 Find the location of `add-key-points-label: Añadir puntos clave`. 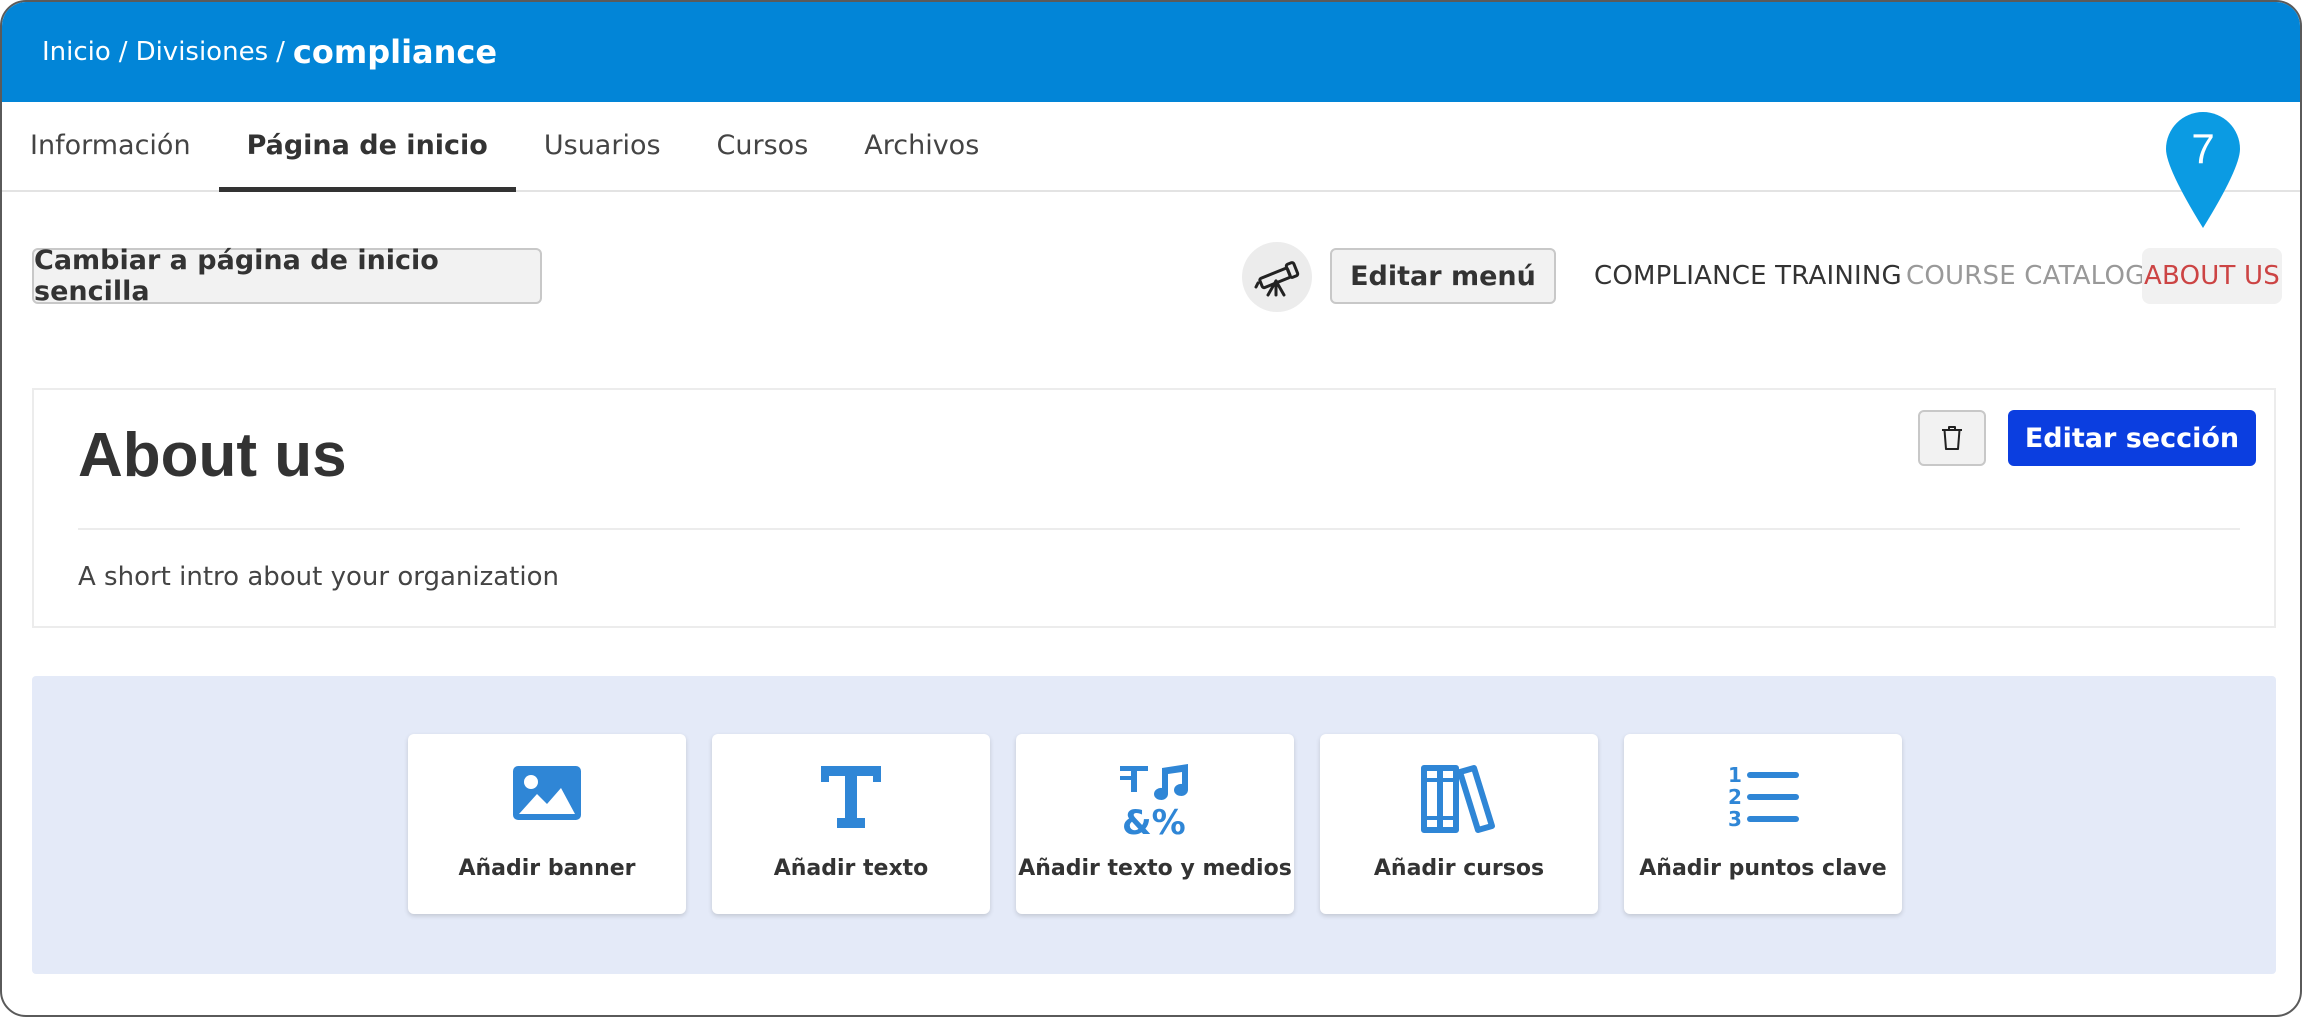

add-key-points-label: Añadir puntos clave is located at coordinates (1763, 868).